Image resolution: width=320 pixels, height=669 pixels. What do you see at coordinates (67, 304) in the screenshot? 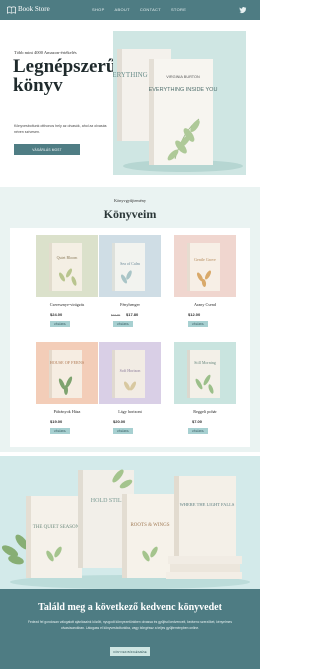
I see `book-title: Cseresznye-virágzás` at bounding box center [67, 304].